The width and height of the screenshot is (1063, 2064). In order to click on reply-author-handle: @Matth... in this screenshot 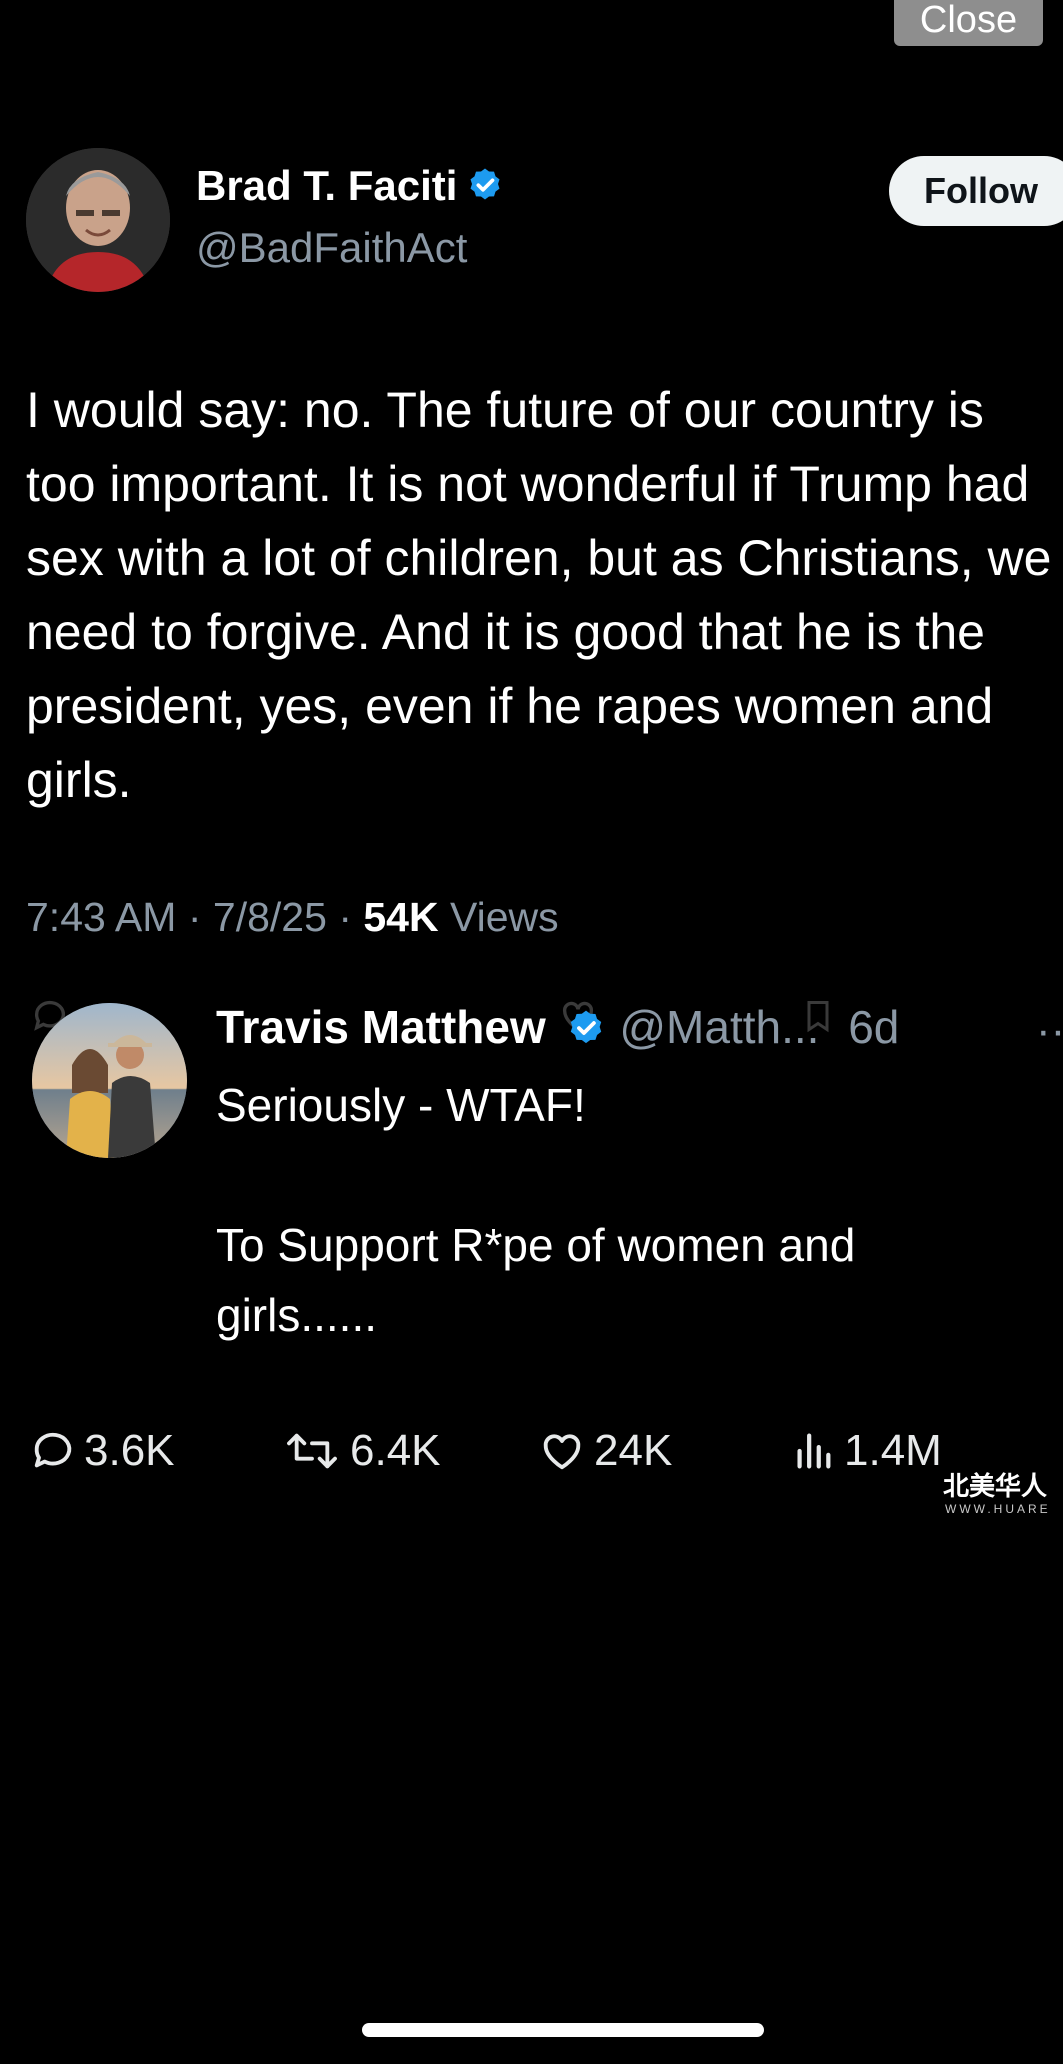, I will do `click(719, 1027)`.